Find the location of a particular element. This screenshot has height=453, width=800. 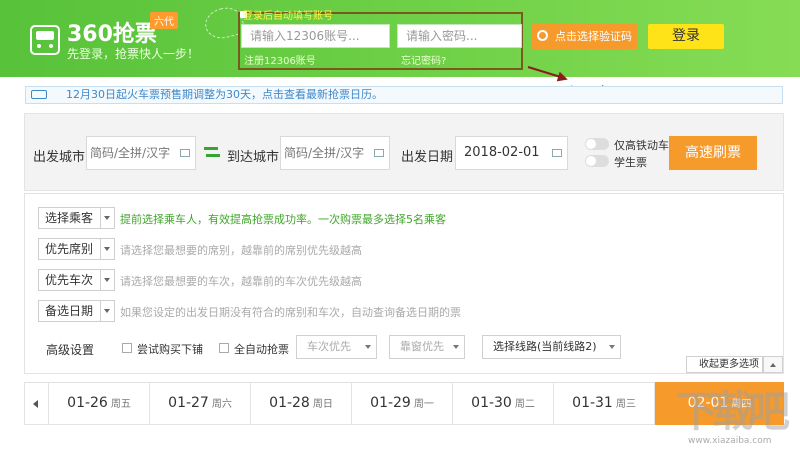

captcha-button-label: 点击选择验证码 is located at coordinates (593, 36).